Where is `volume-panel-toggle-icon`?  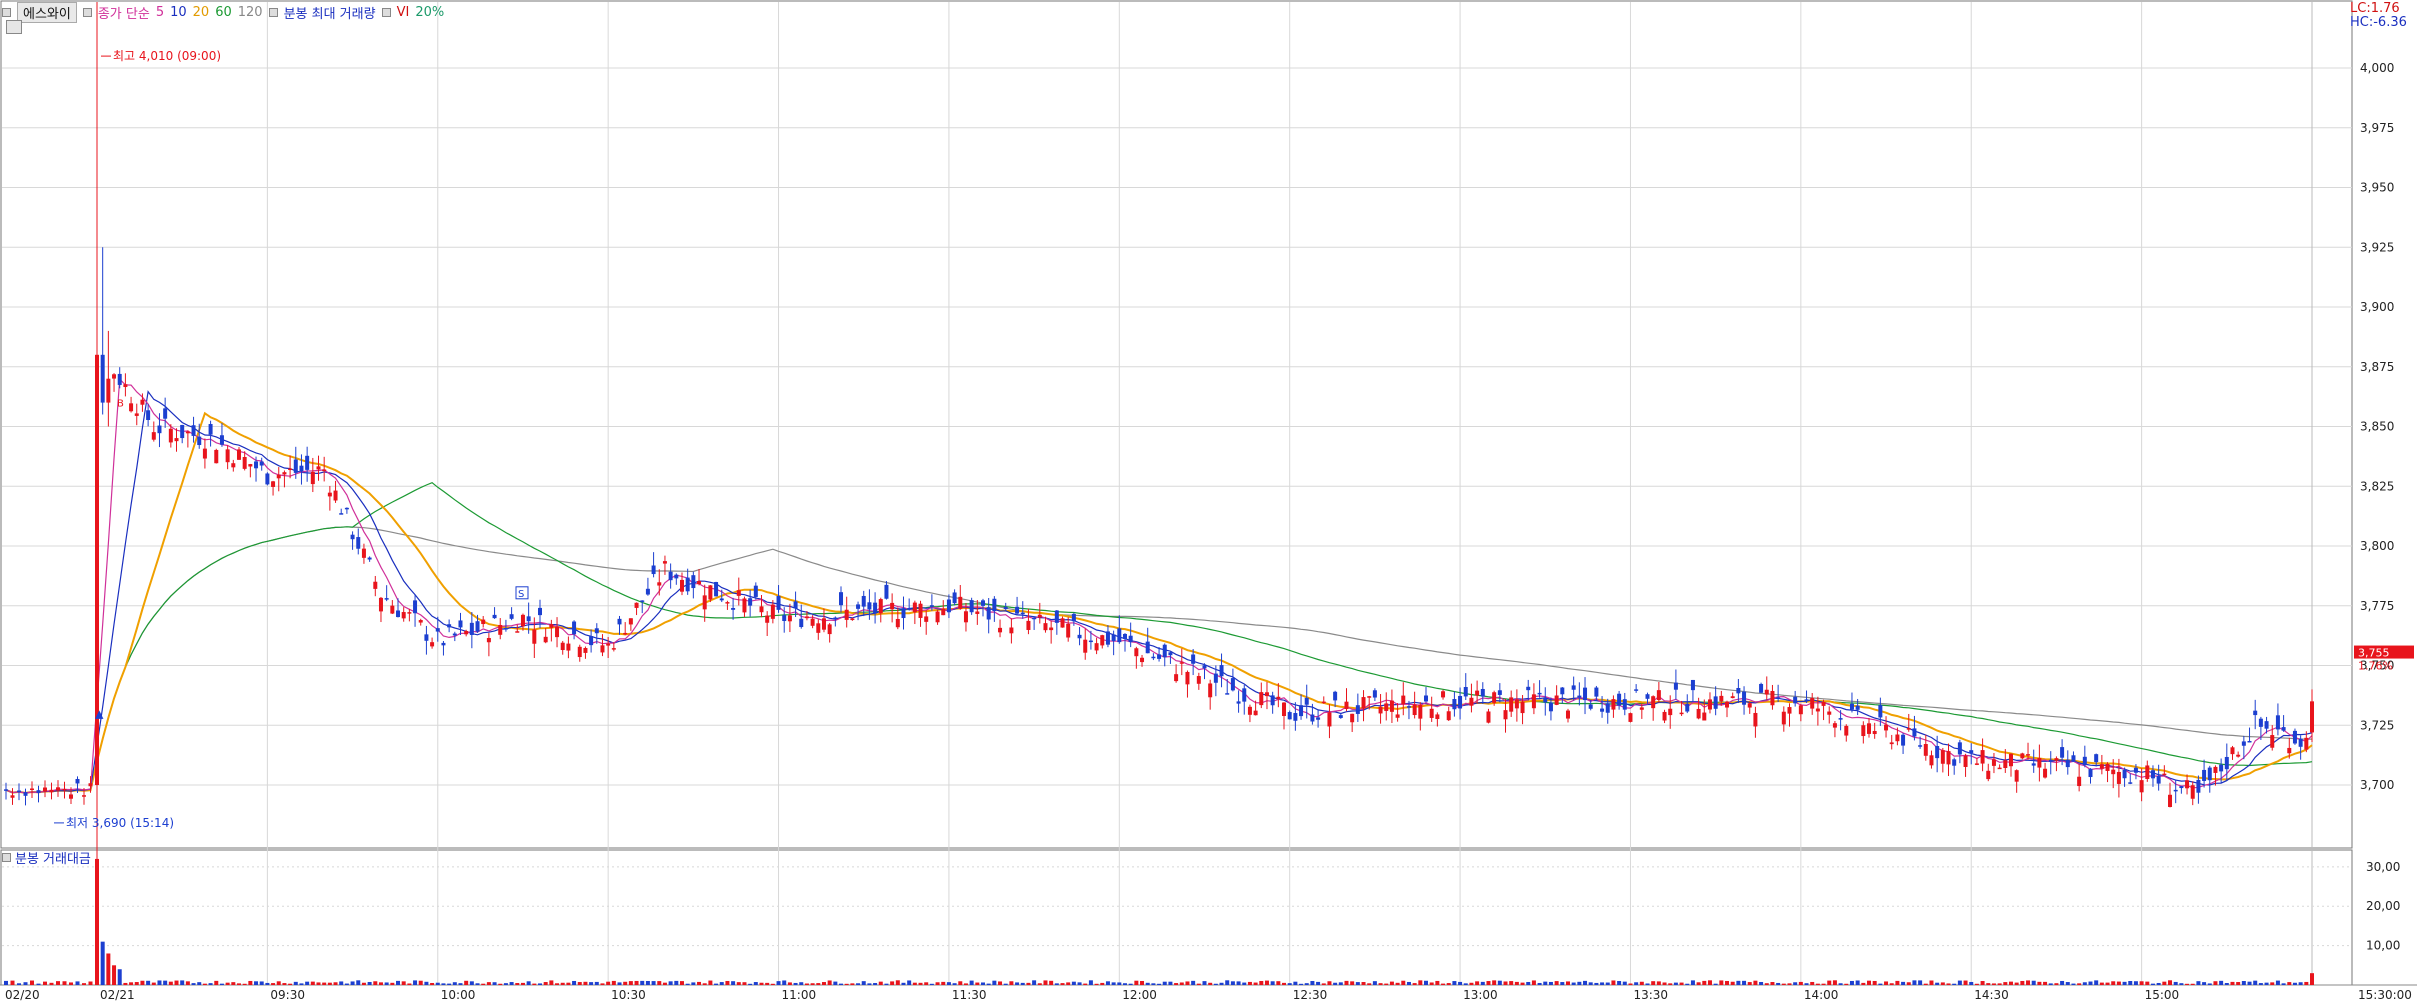 volume-panel-toggle-icon is located at coordinates (6, 857).